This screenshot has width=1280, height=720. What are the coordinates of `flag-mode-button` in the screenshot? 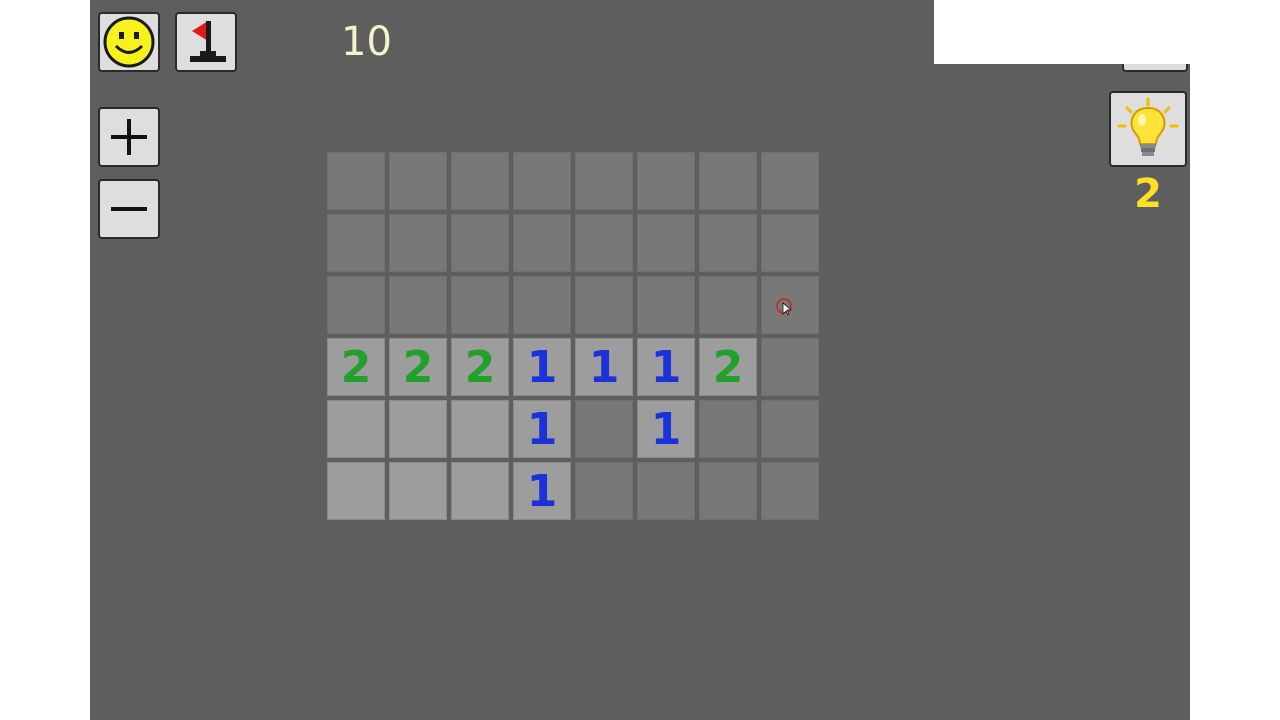 It's located at (206, 42).